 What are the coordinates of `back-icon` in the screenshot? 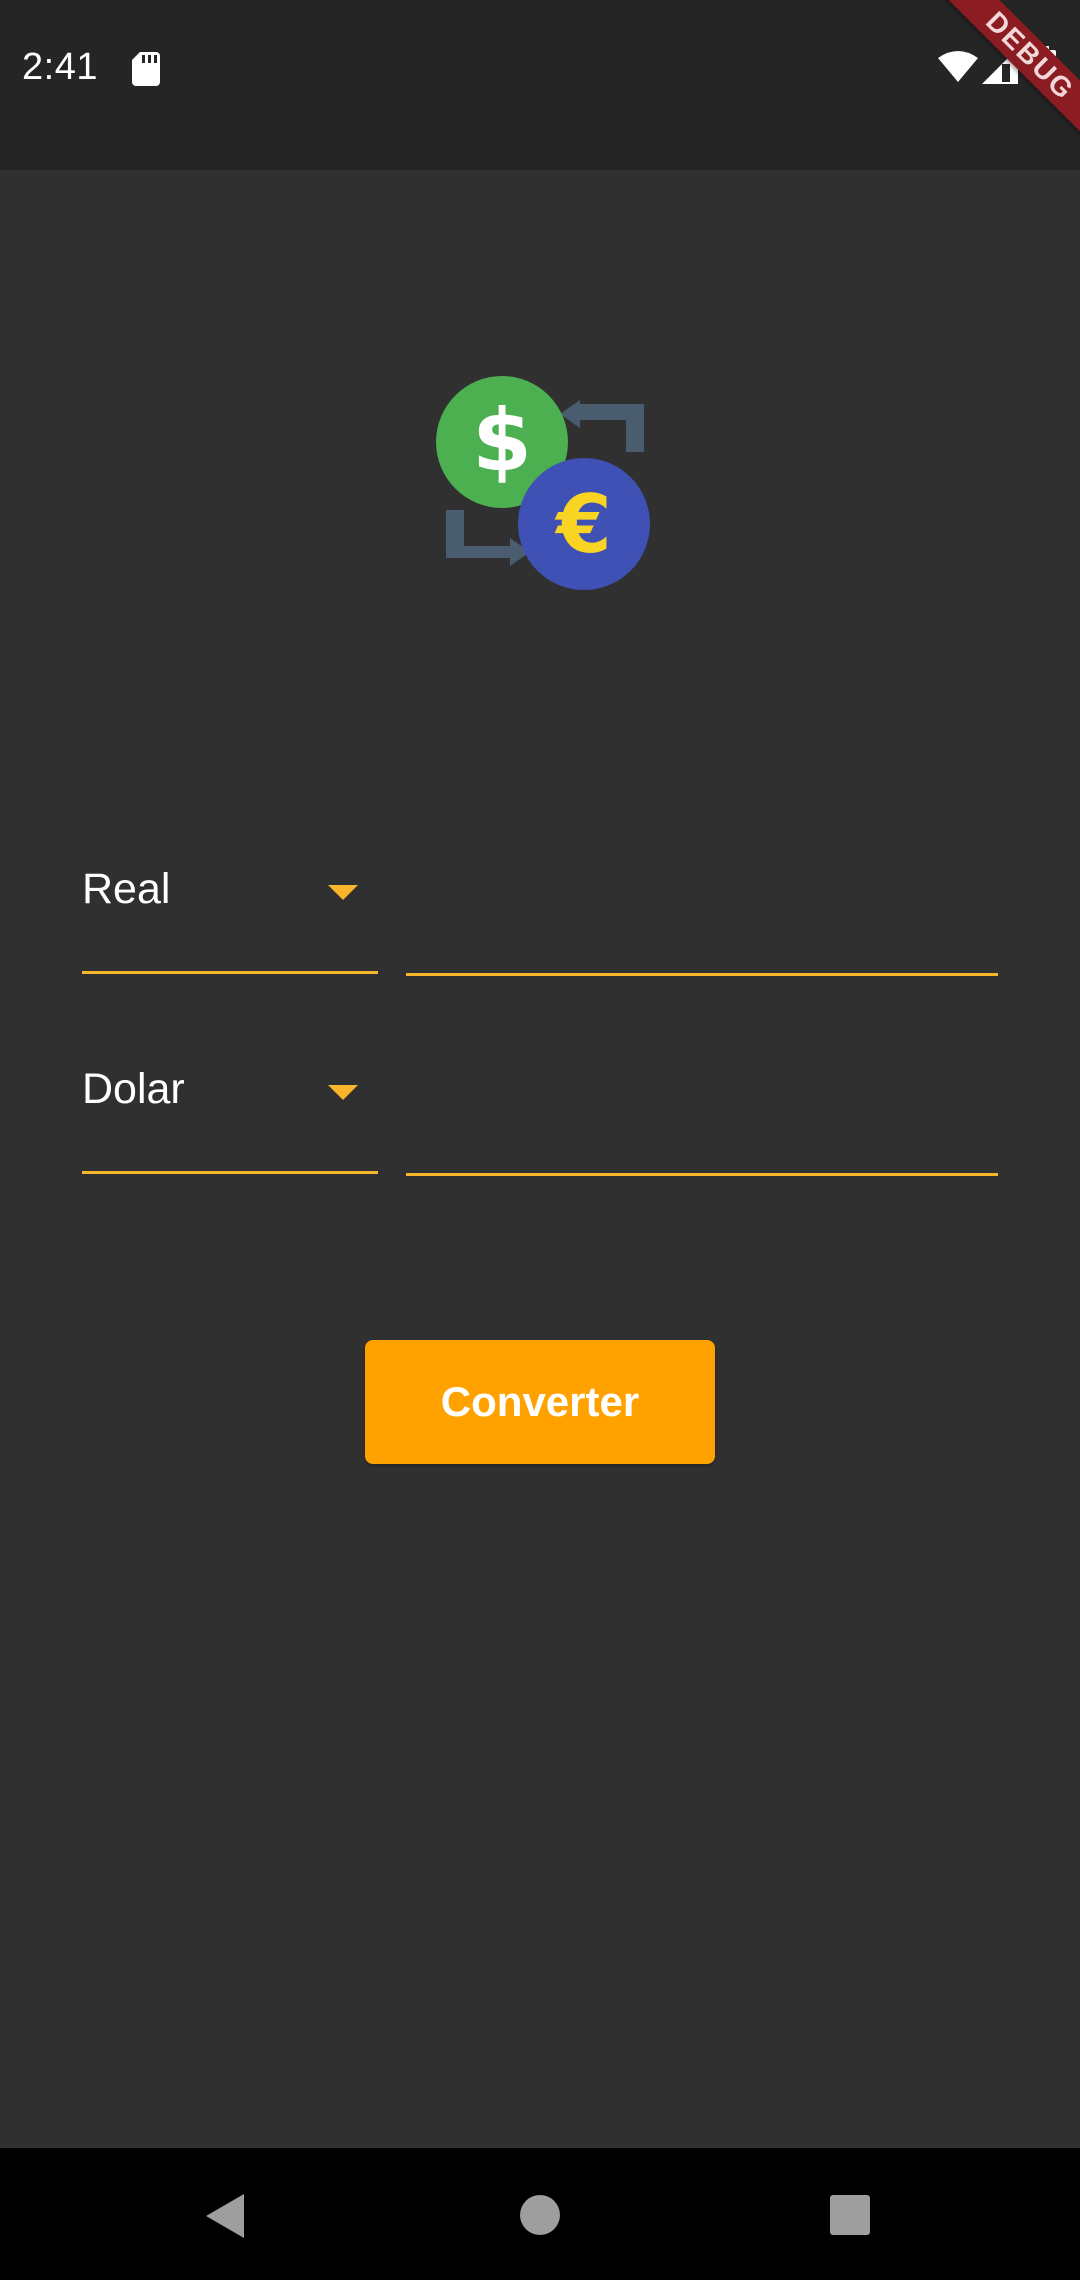 It's located at (226, 2216).